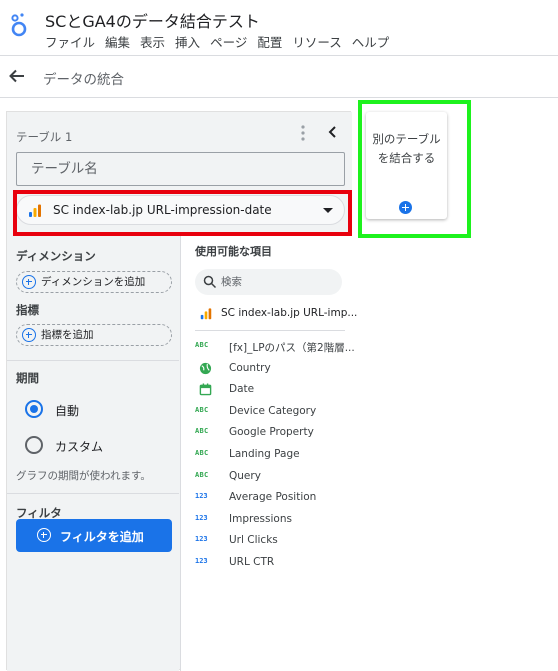 This screenshot has width=558, height=671. I want to click on field-label: Average Position, so click(273, 497).